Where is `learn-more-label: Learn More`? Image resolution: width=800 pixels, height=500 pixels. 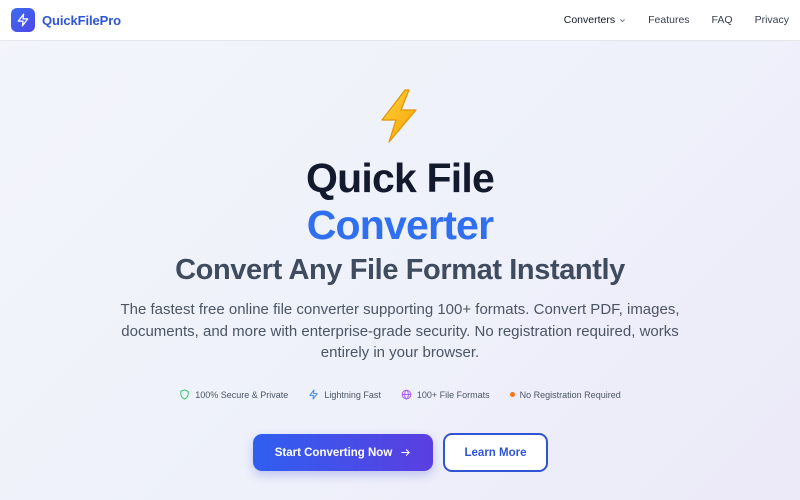 learn-more-label: Learn More is located at coordinates (495, 452).